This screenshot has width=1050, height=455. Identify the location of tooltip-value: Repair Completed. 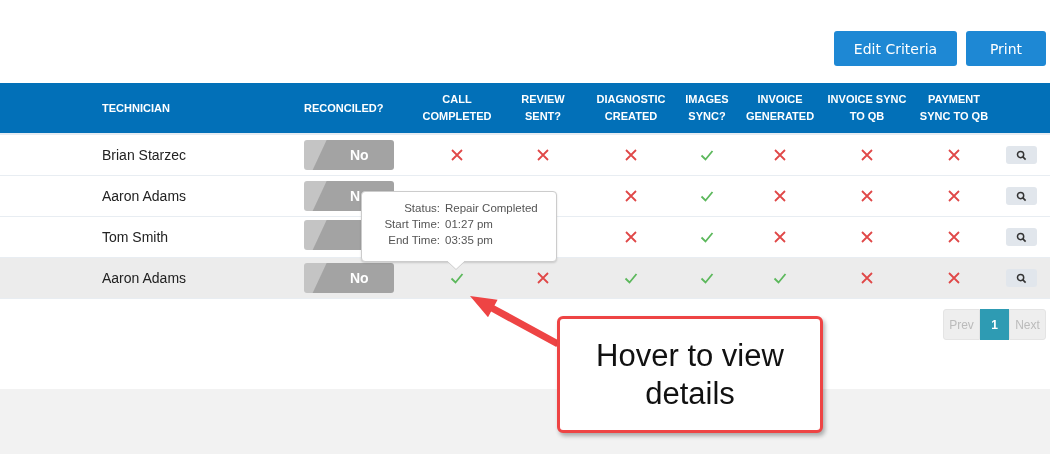
(492, 208).